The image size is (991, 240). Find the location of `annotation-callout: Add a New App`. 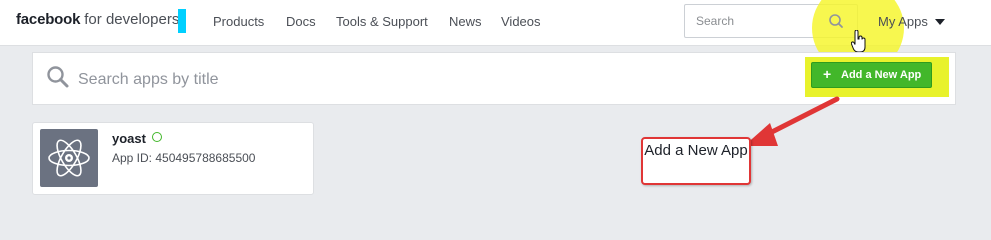

annotation-callout: Add a New App is located at coordinates (696, 161).